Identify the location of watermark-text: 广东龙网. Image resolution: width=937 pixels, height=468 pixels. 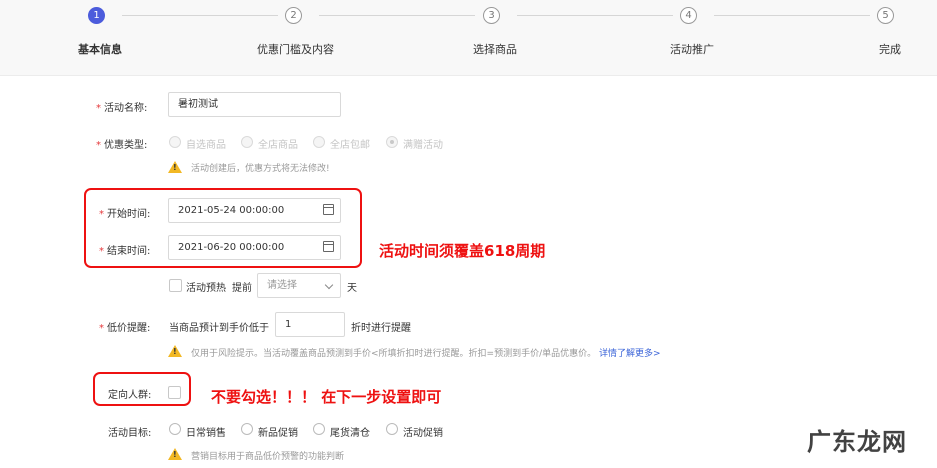
(857, 442).